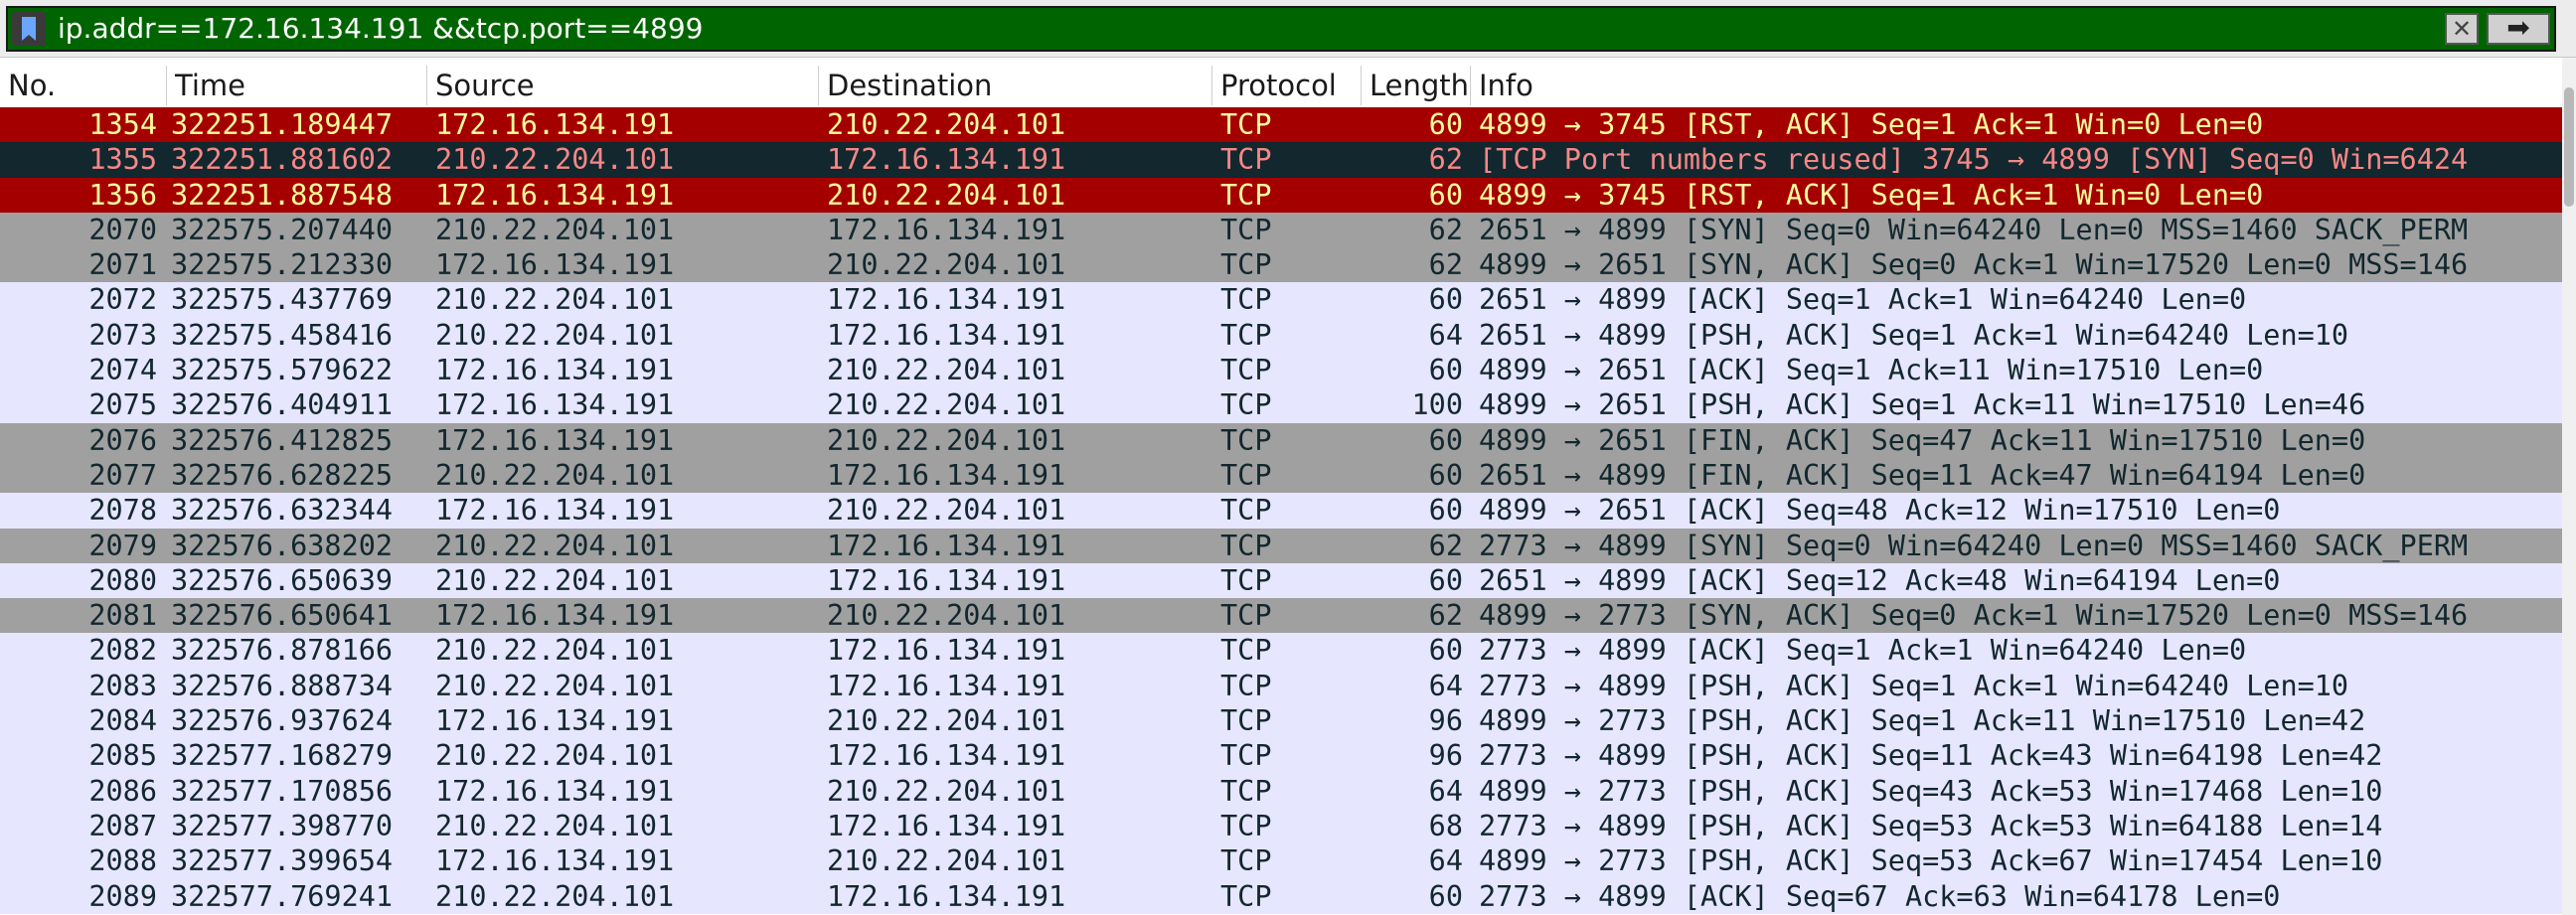 The width and height of the screenshot is (2576, 915). I want to click on column-header-source: Source, so click(623, 85).